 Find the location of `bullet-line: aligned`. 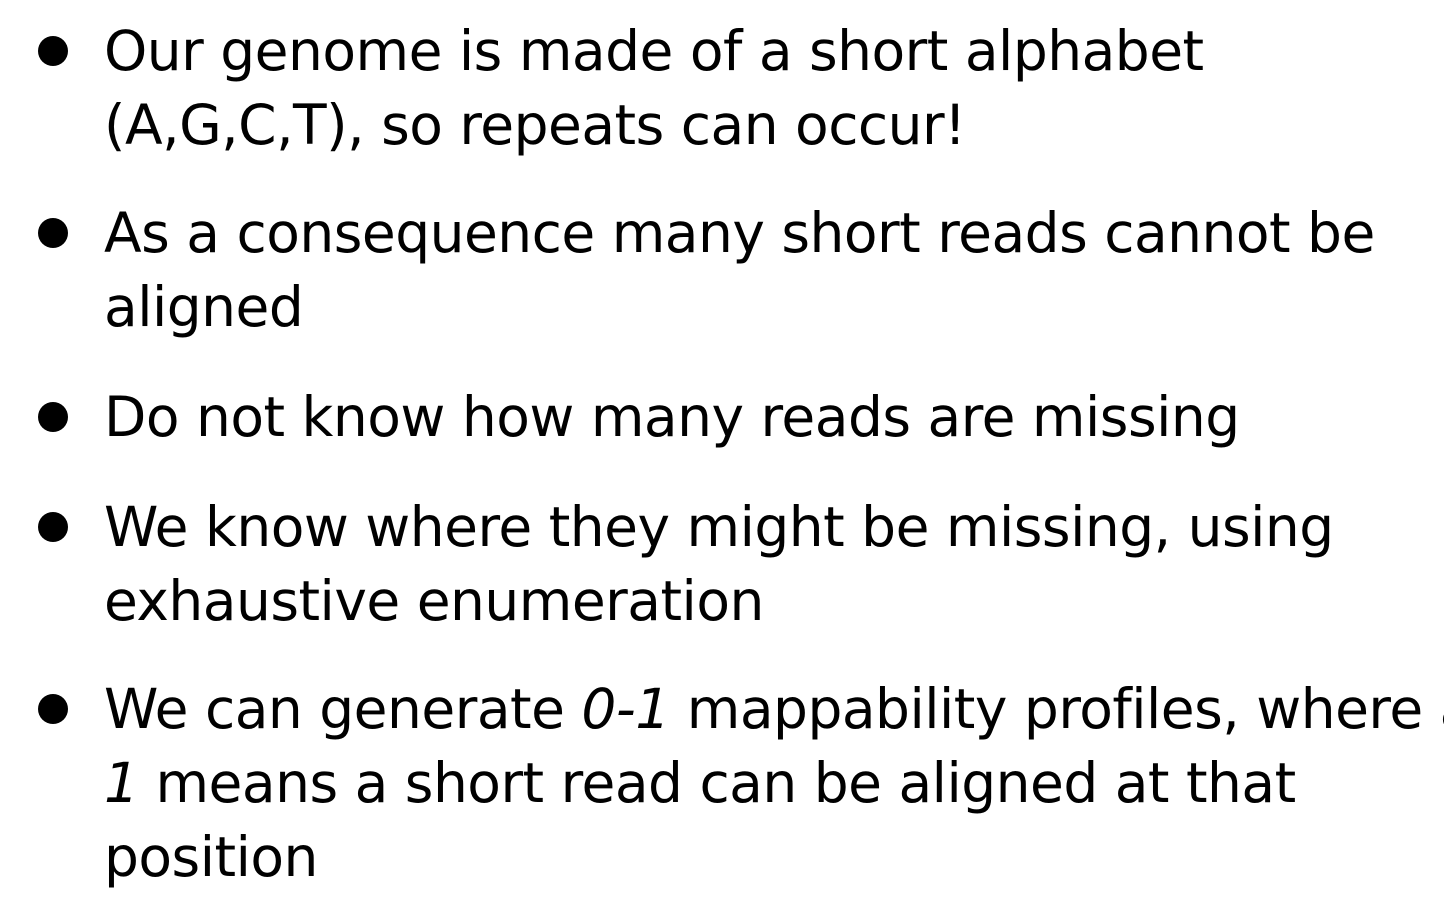

bullet-line: aligned is located at coordinates (204, 307).